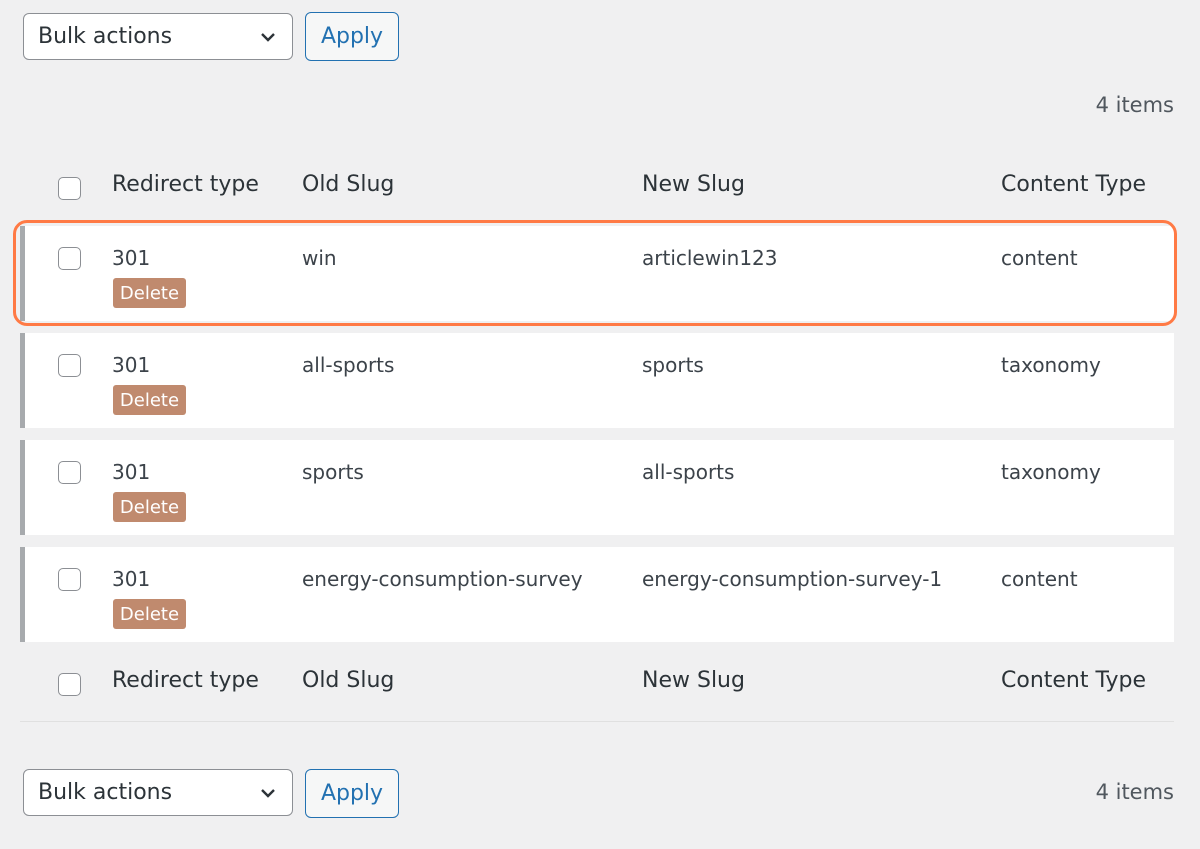 The height and width of the screenshot is (849, 1200). I want to click on new-slug-cell: energy-consumption-survey-1, so click(792, 579).